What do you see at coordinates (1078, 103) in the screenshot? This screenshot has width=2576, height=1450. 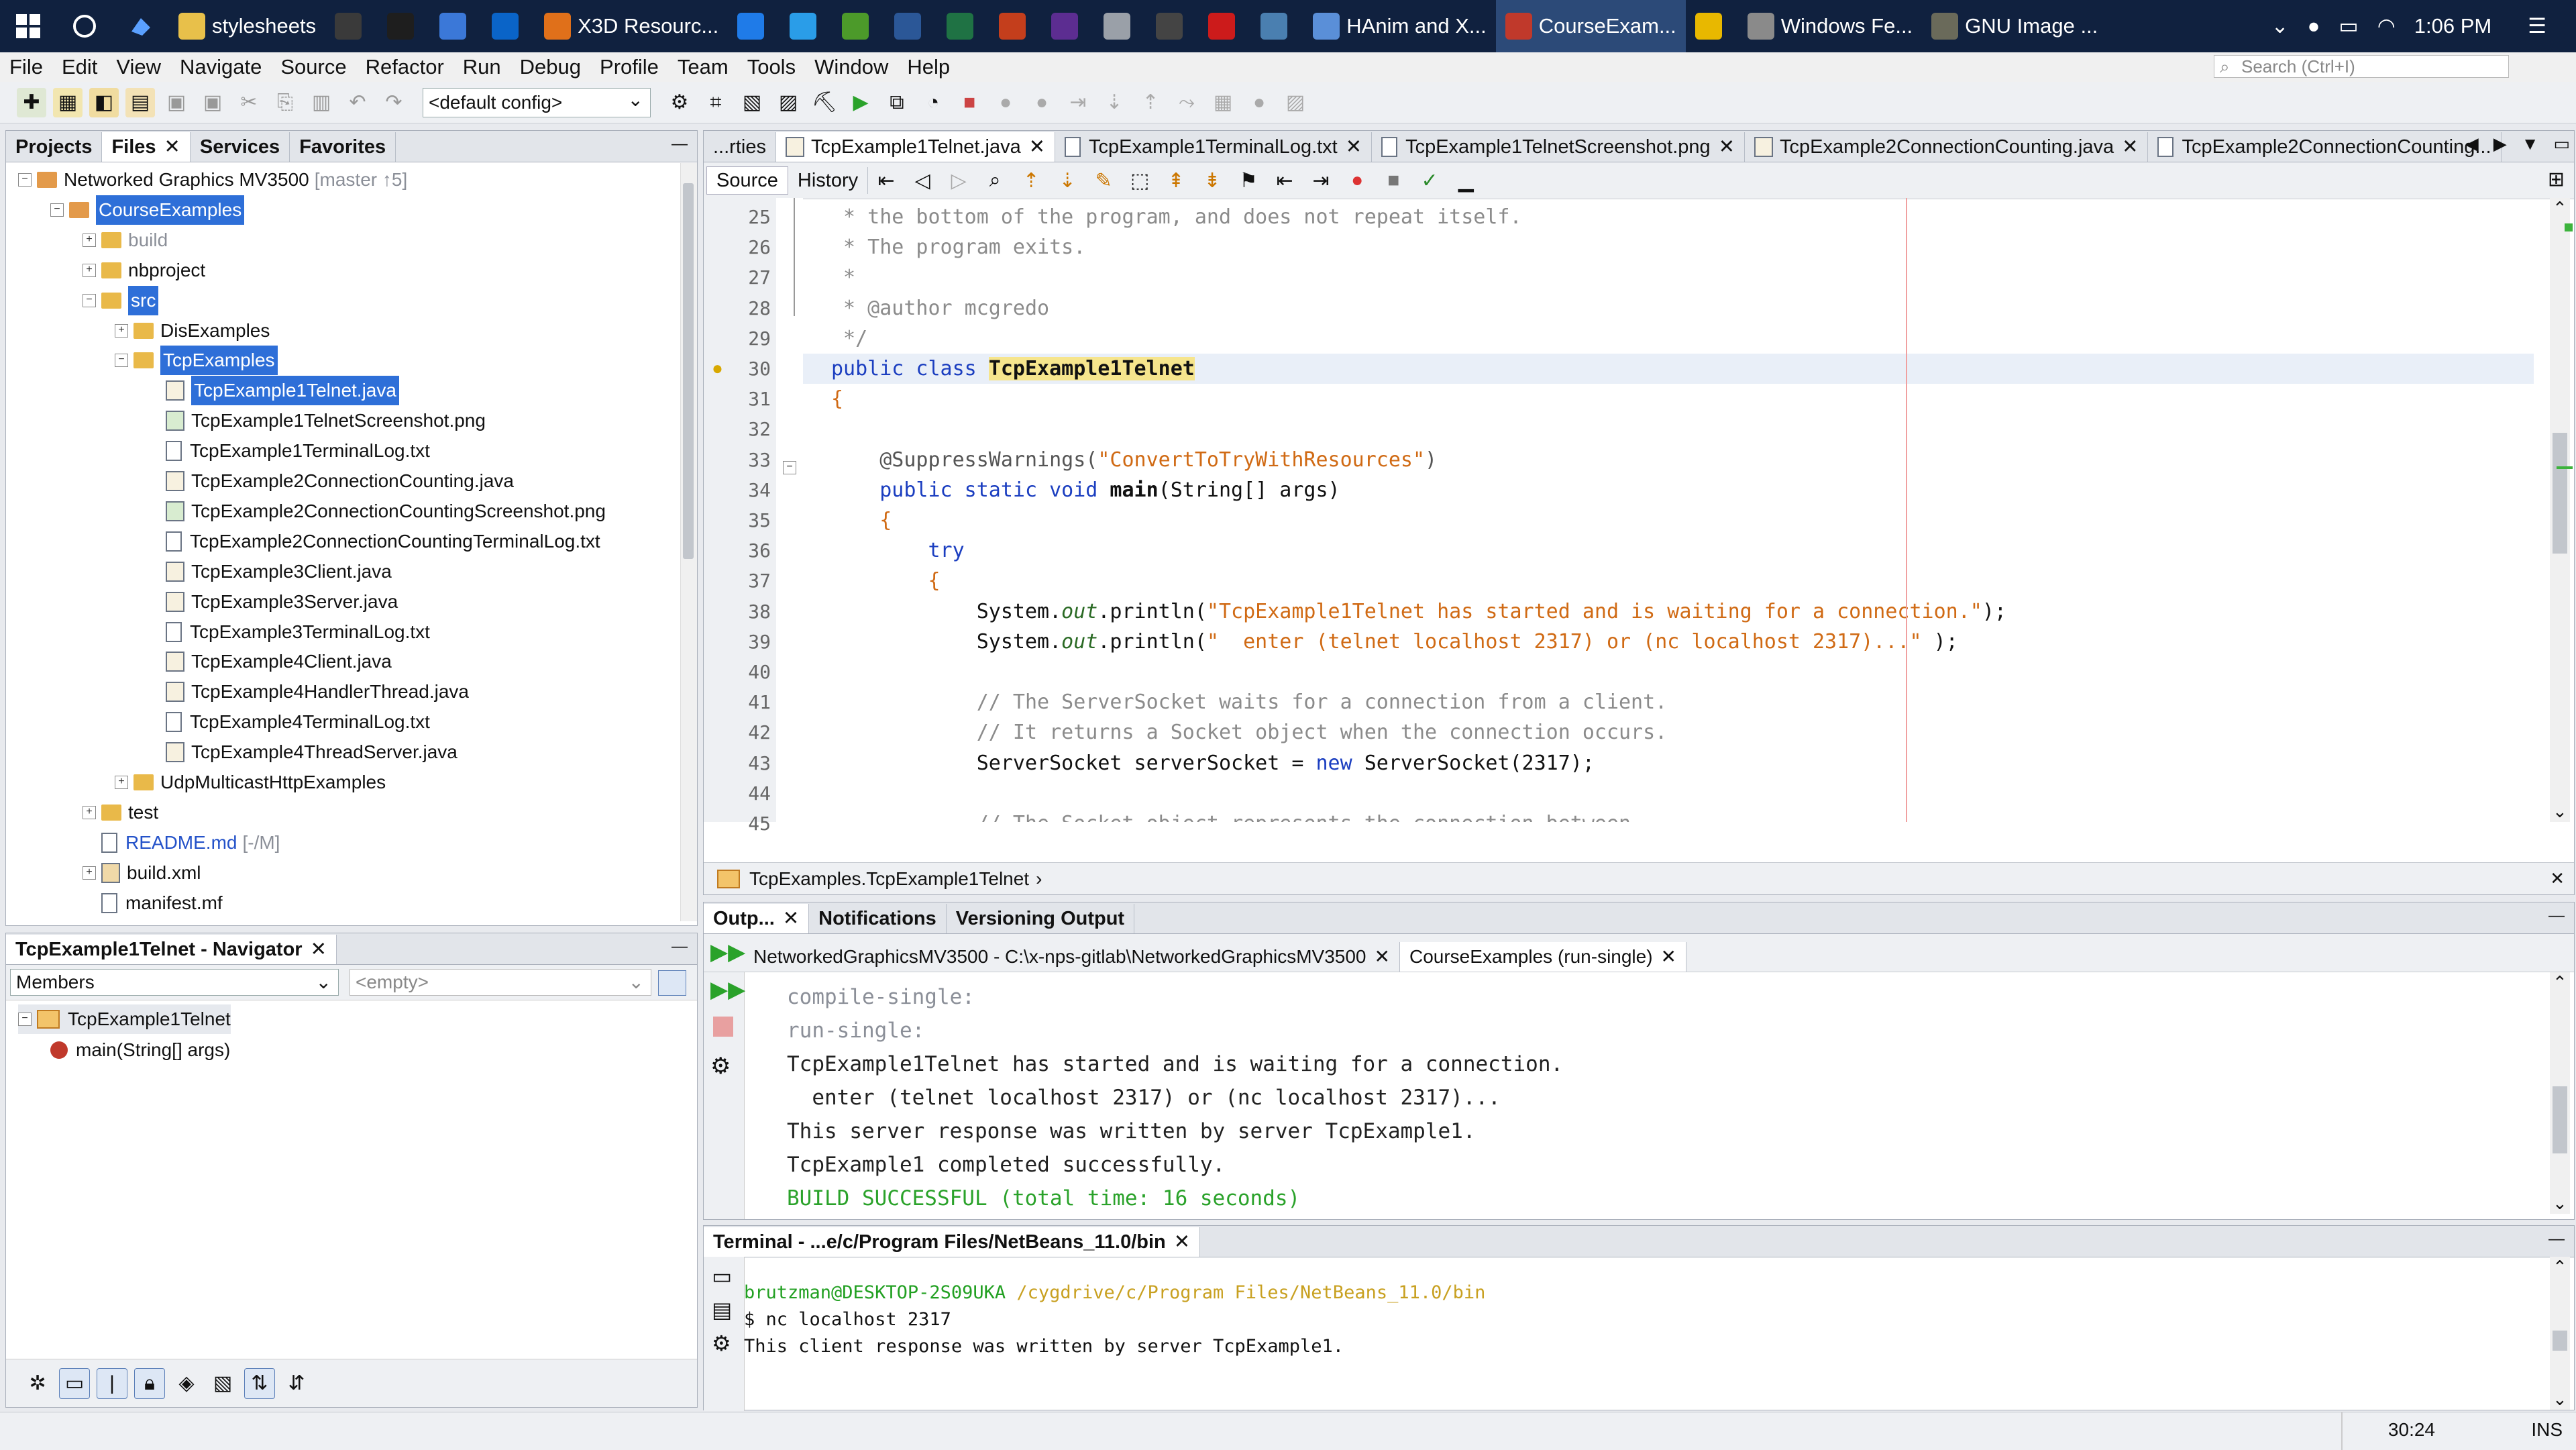 I see `step-over-icon: ⇥` at bounding box center [1078, 103].